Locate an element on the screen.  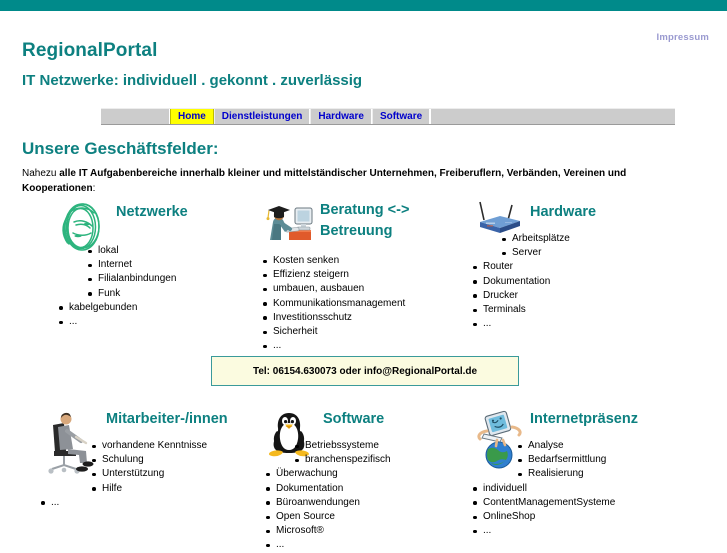
nav-item-software: Software is located at coordinates (401, 116).